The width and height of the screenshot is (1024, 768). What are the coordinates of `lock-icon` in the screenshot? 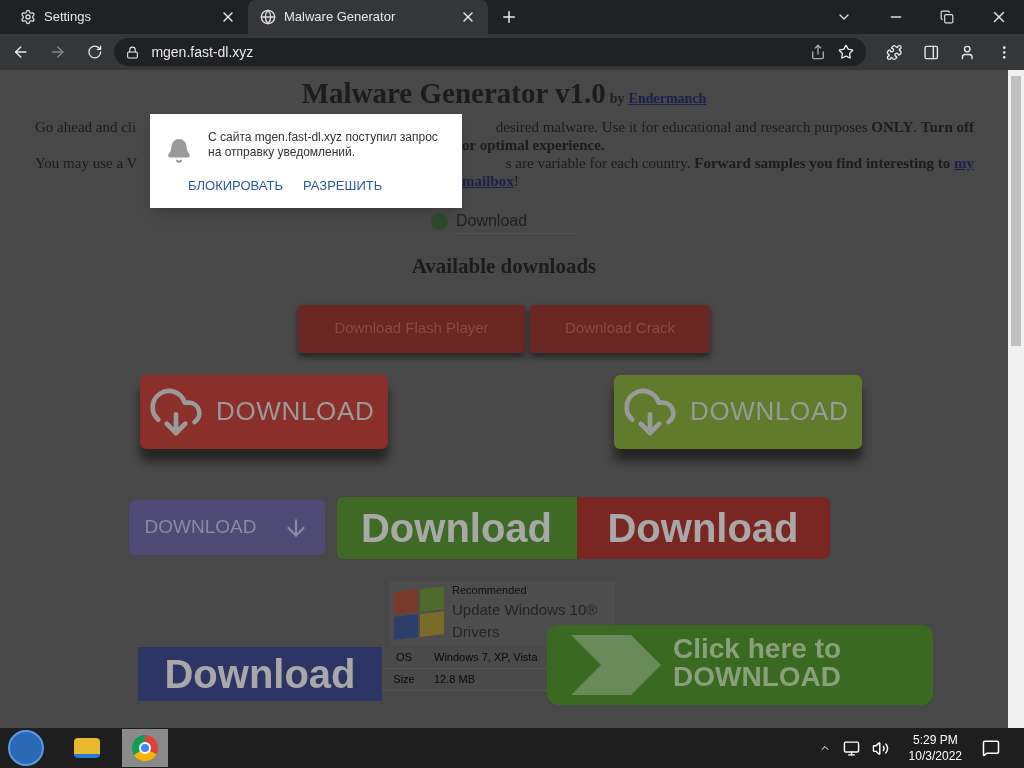 It's located at (133, 52).